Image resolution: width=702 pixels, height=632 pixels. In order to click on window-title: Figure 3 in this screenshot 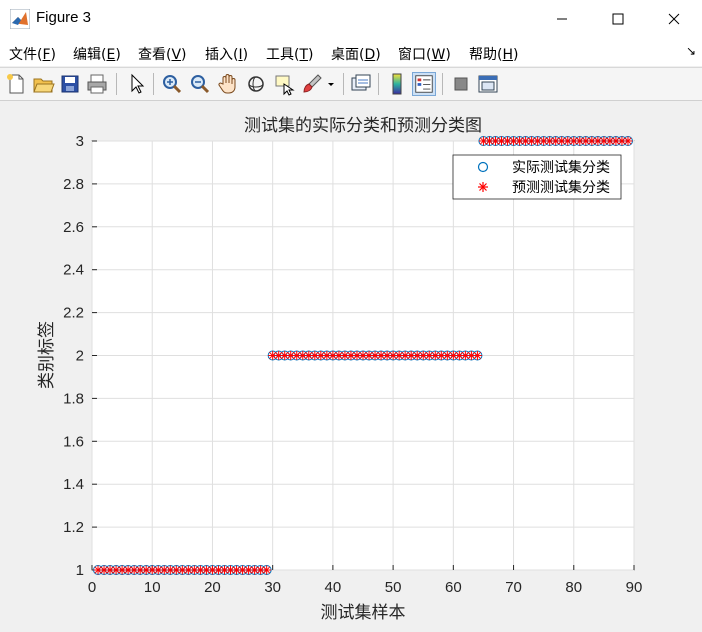, I will do `click(64, 17)`.